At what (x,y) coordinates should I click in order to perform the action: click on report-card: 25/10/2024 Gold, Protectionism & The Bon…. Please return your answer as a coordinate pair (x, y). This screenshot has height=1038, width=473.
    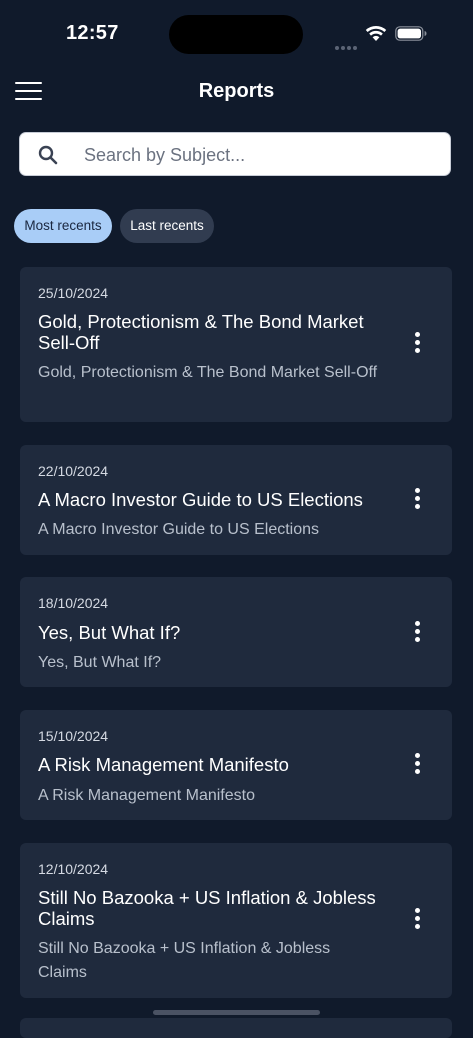
    Looking at the image, I should click on (236, 344).